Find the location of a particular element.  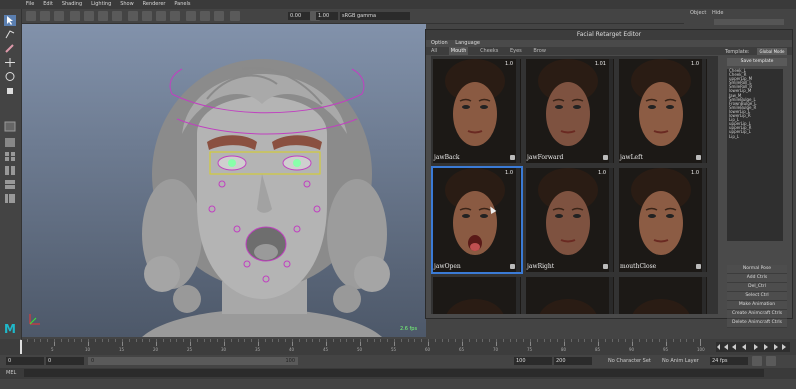

del-ctrl-button: Del_Ctrl is located at coordinates (757, 287).